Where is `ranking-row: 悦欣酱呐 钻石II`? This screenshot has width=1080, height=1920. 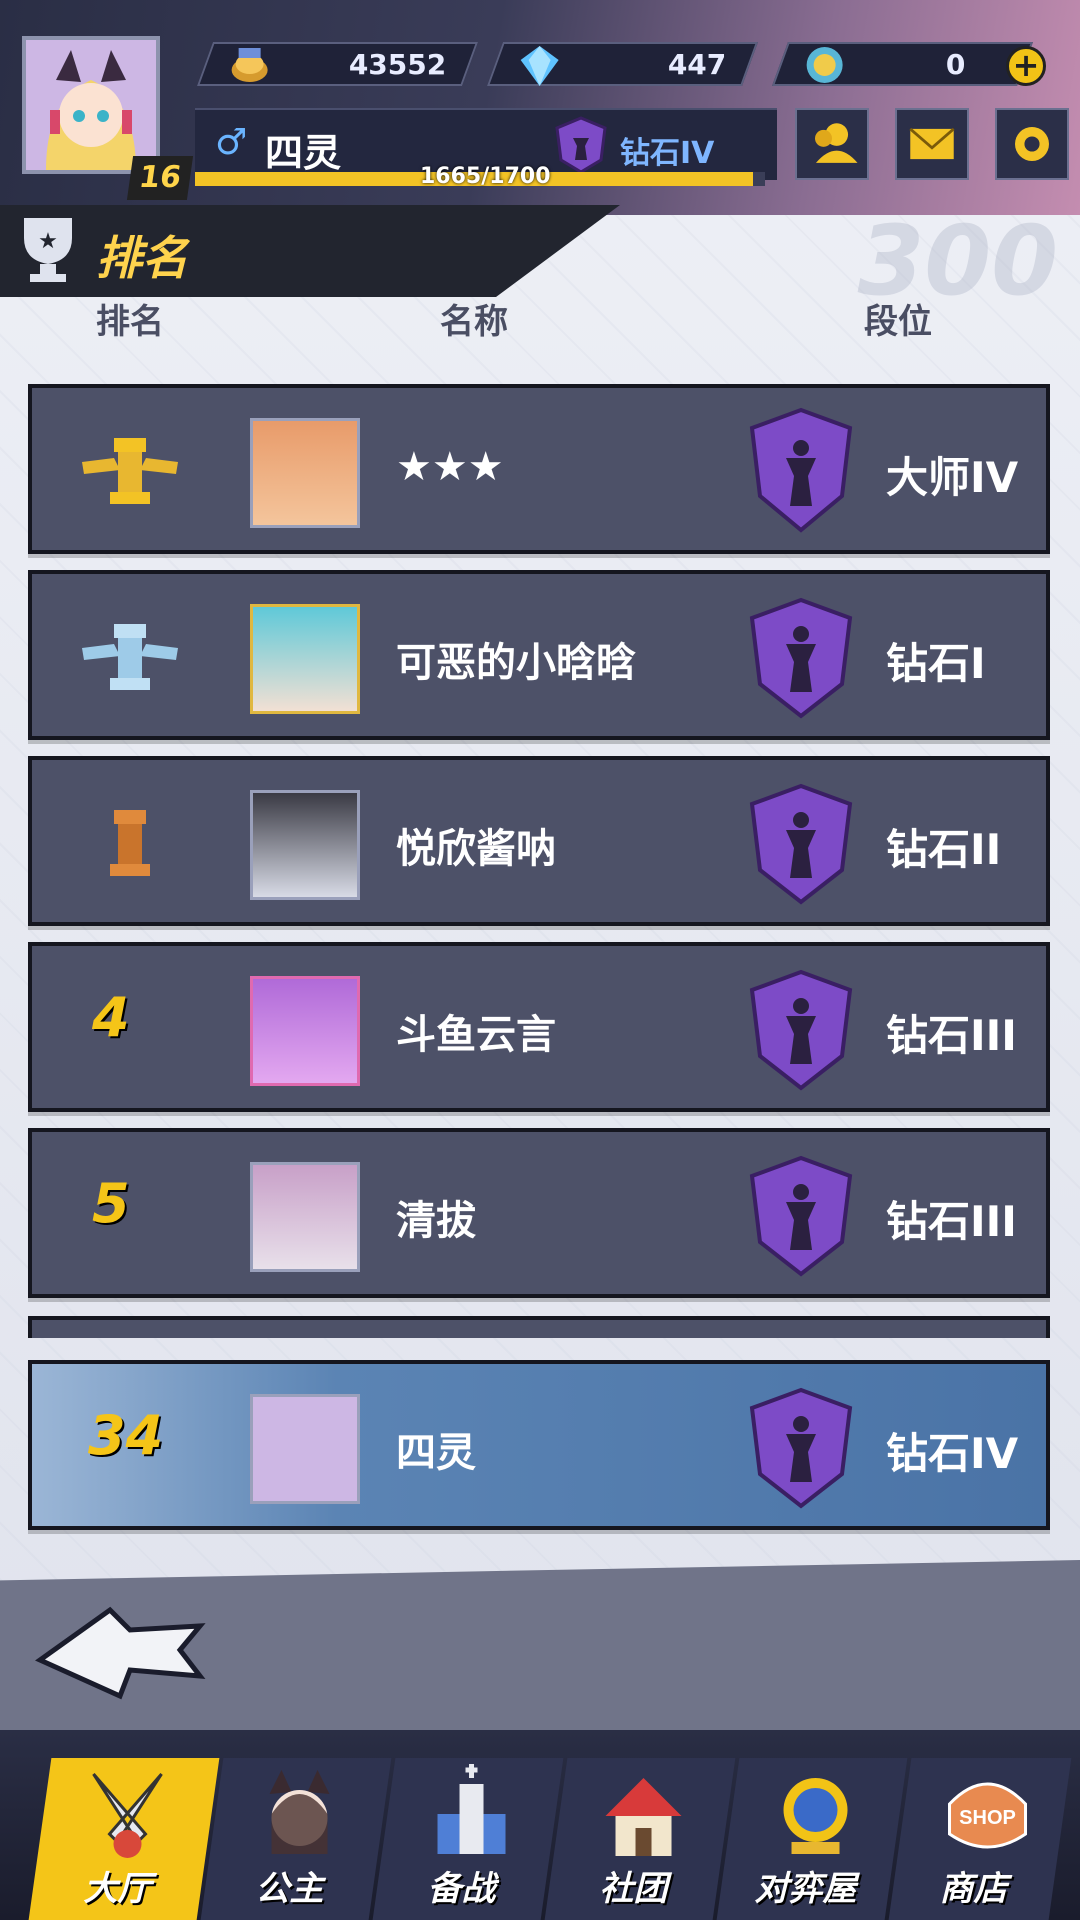
ranking-row: 悦欣酱呐 钻石II is located at coordinates (539, 841).